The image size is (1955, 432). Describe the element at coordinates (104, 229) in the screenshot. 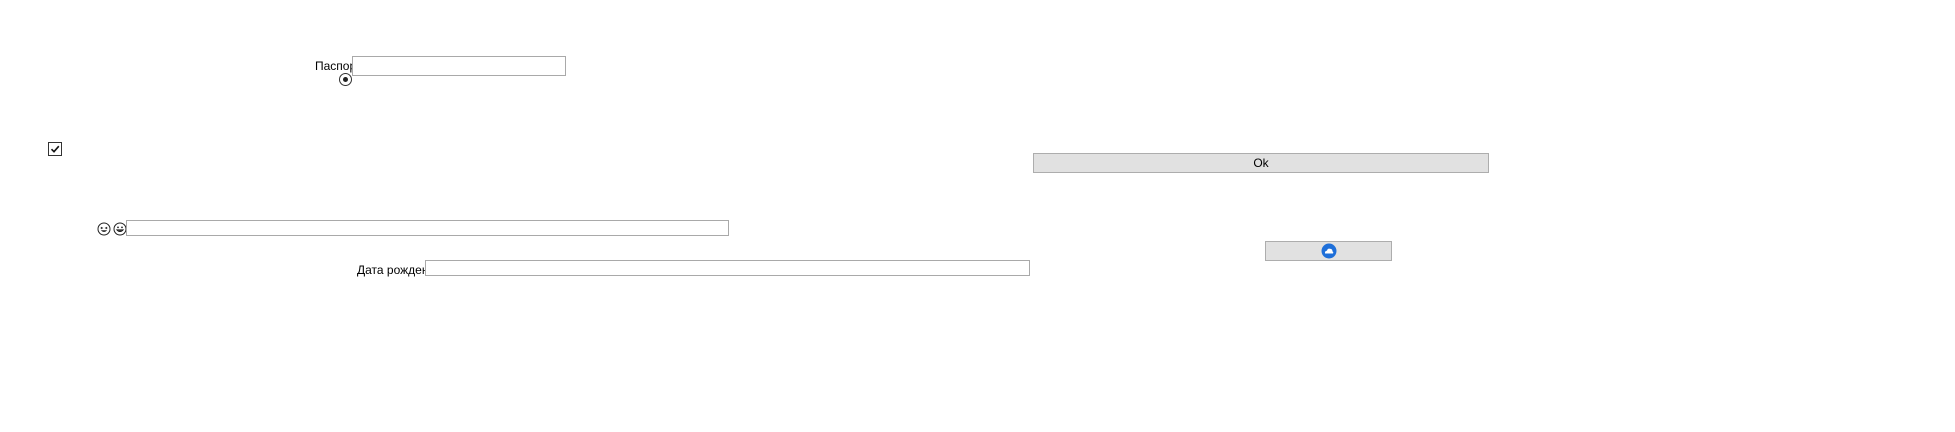

I see `laughing-face-icon` at that location.